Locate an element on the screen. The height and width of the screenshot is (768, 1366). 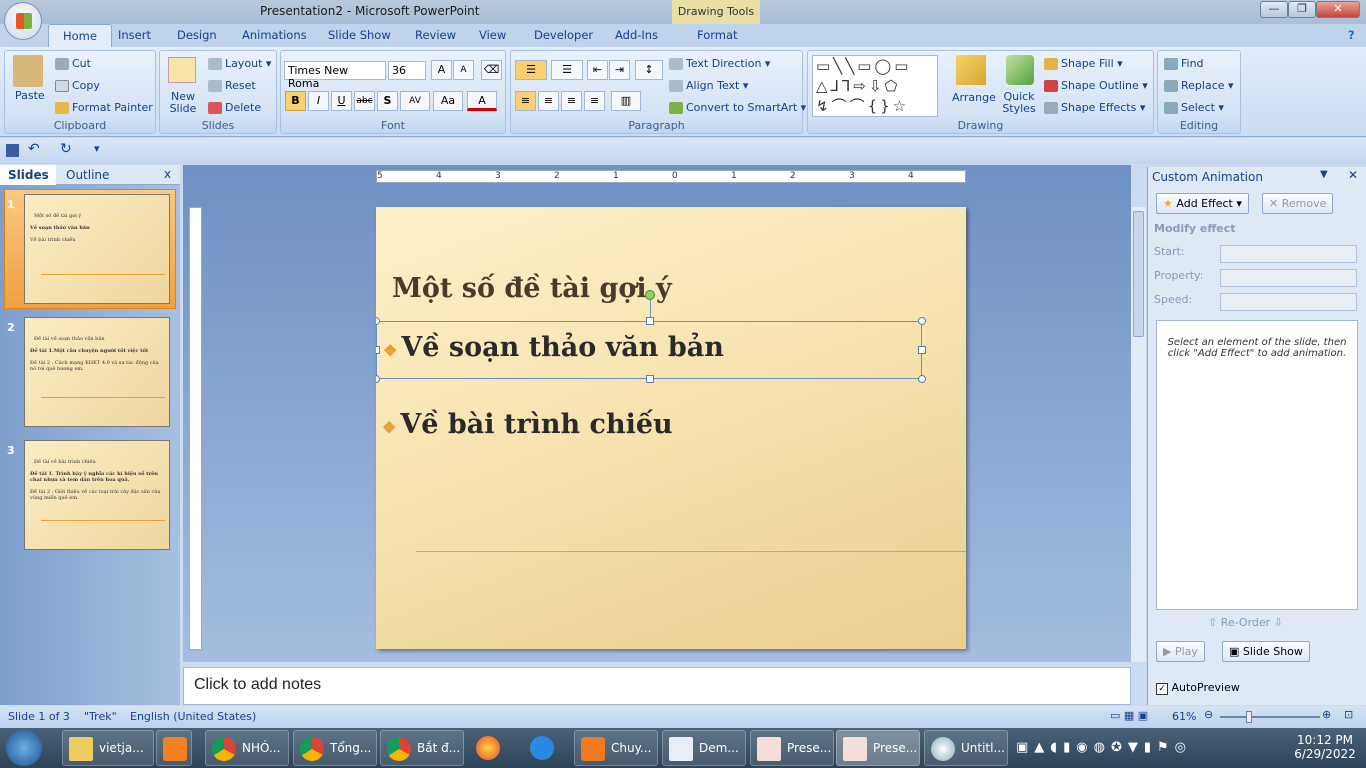
delete-button: Delete is located at coordinates (234, 107).